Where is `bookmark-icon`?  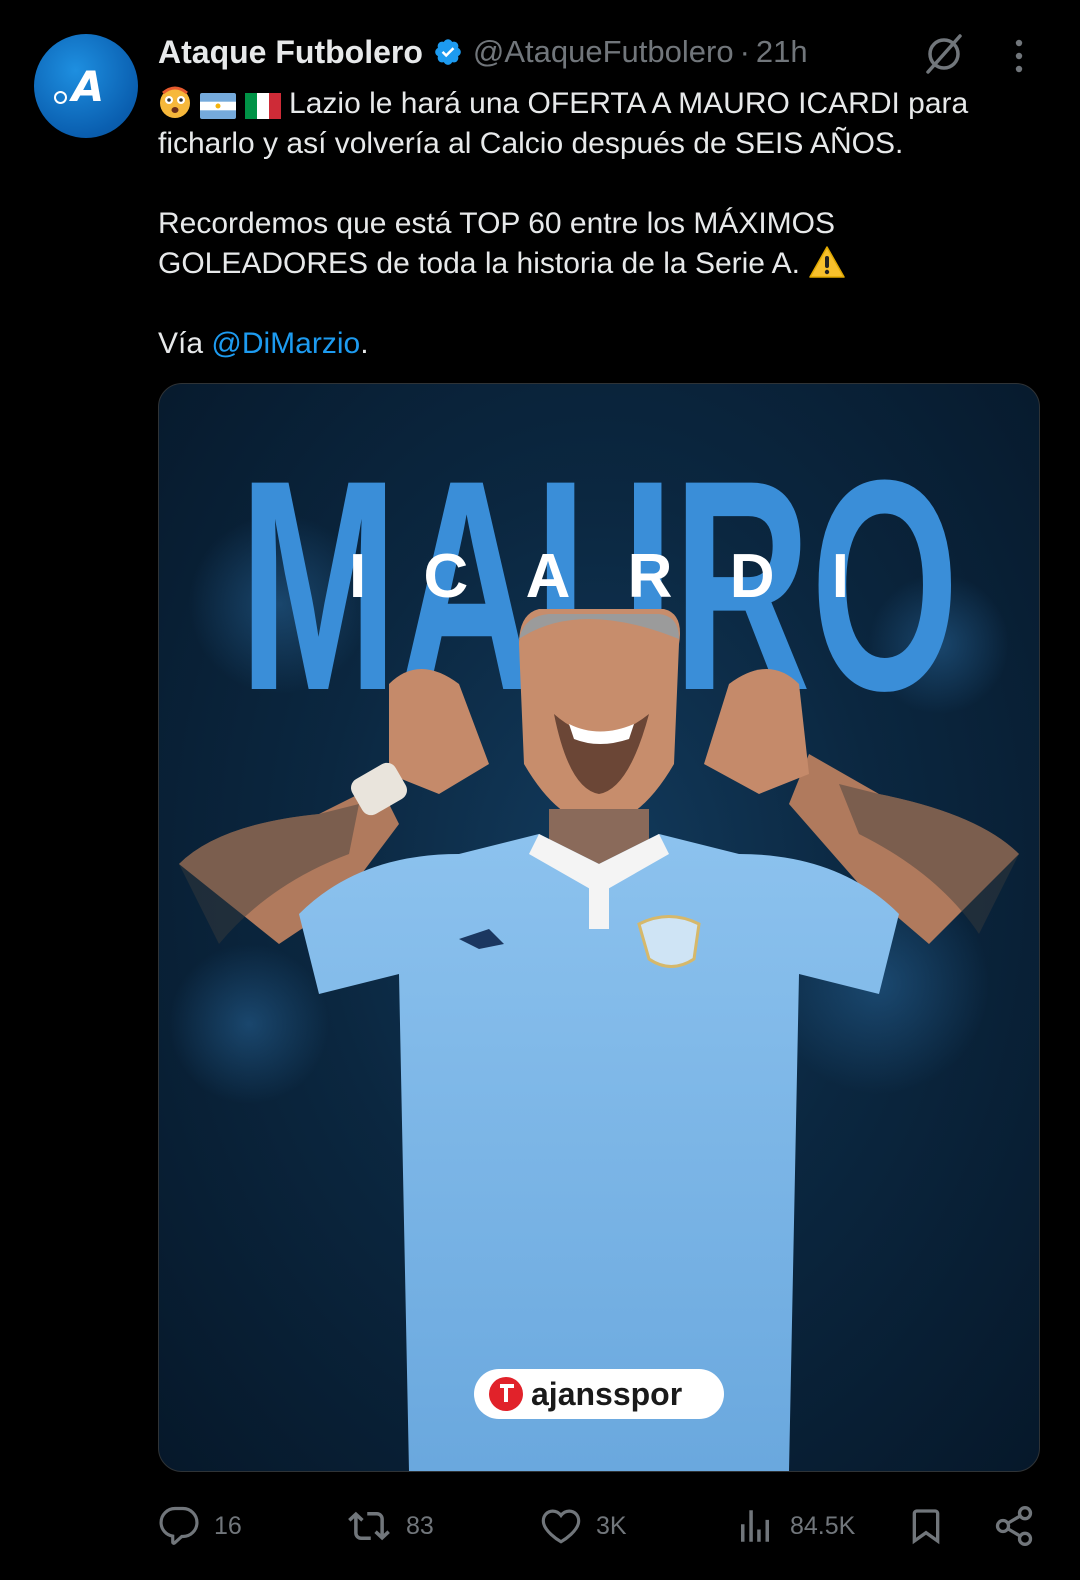
bookmark-icon is located at coordinates (926, 1526).